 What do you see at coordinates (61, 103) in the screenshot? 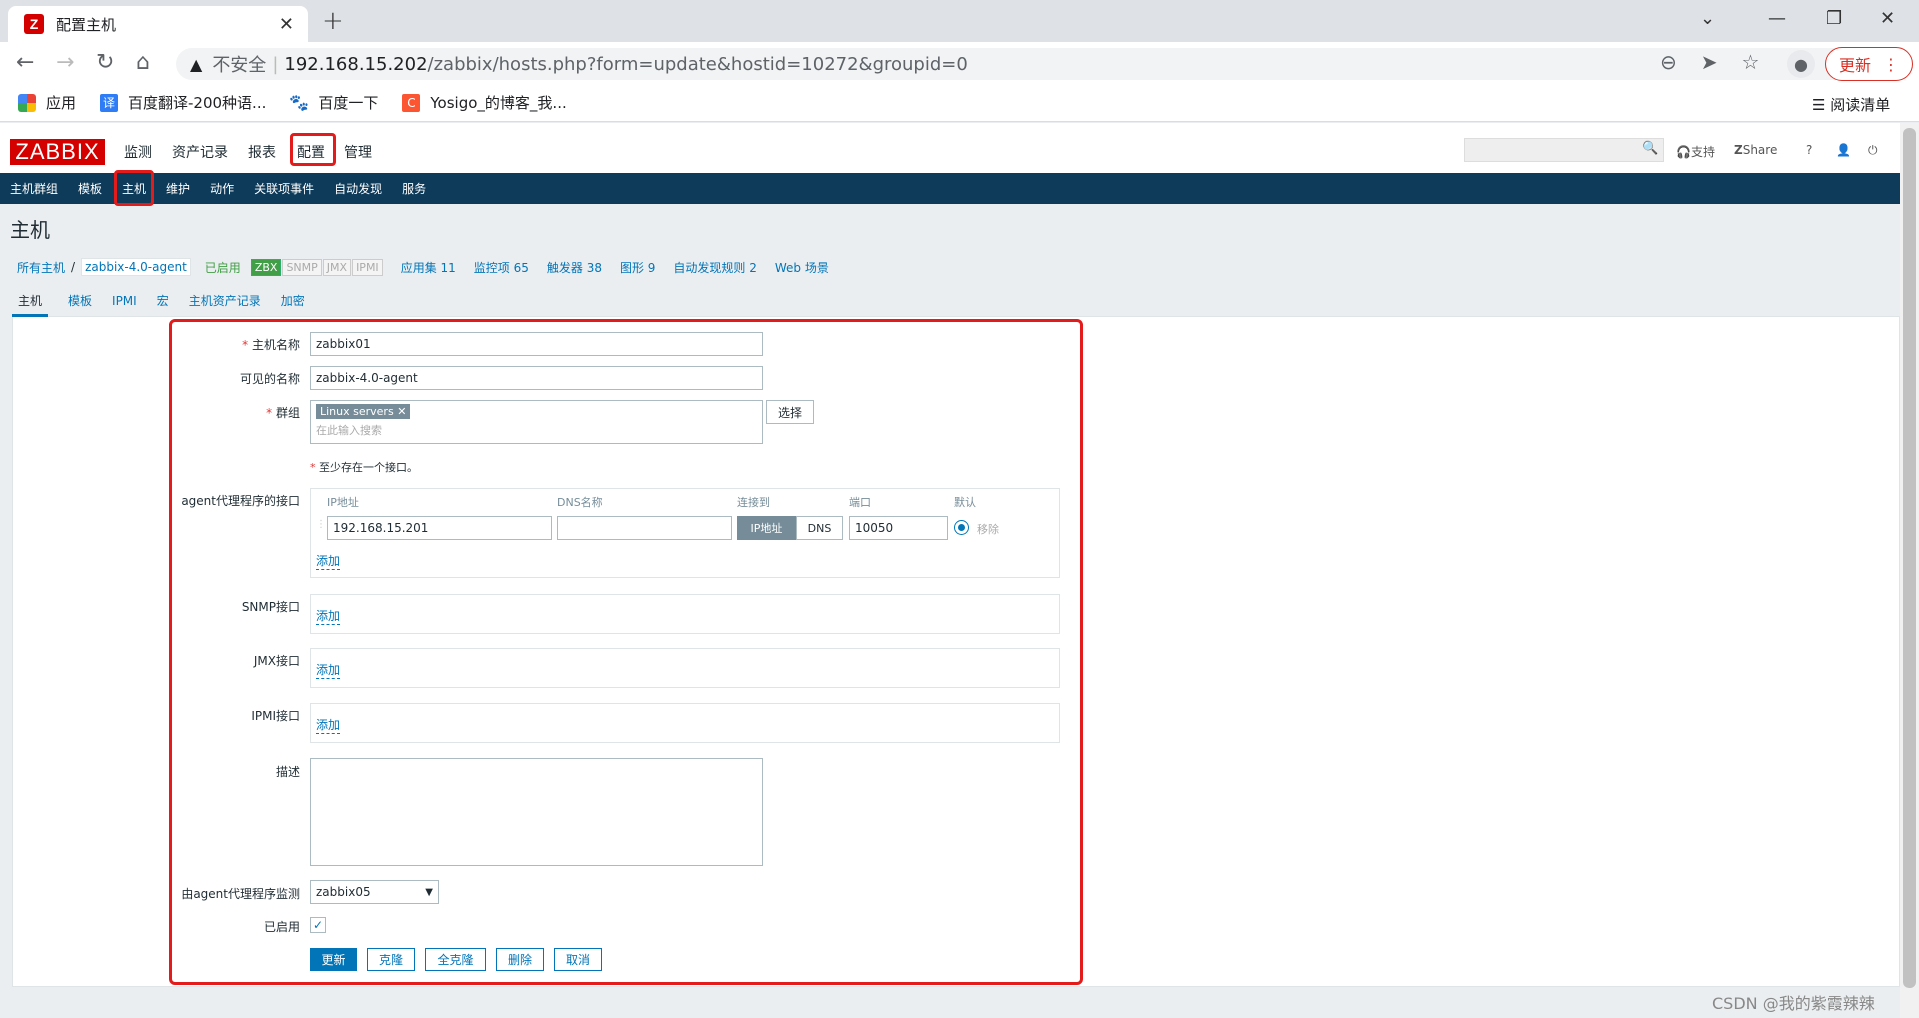
I see `bookmark-label: 应用` at bounding box center [61, 103].